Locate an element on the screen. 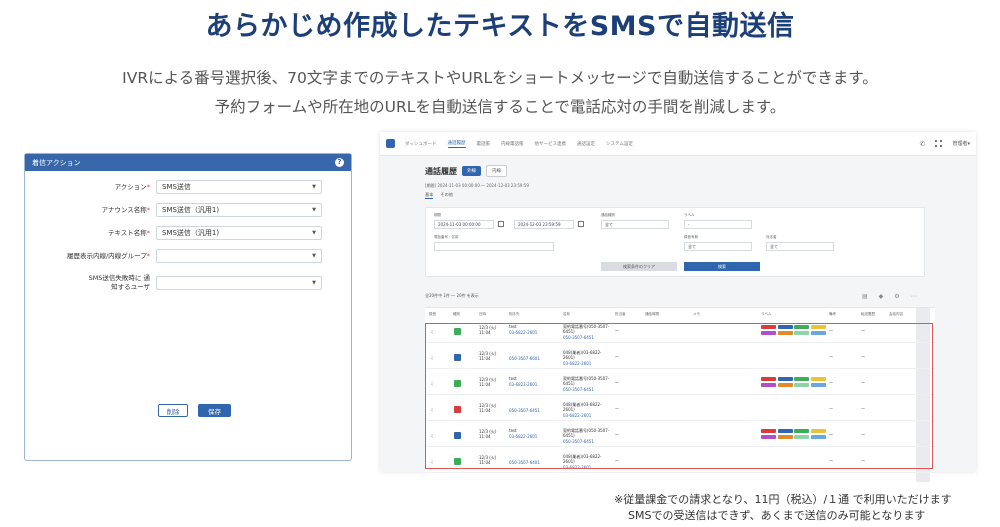  th-label: ラベル is located at coordinates (766, 314).